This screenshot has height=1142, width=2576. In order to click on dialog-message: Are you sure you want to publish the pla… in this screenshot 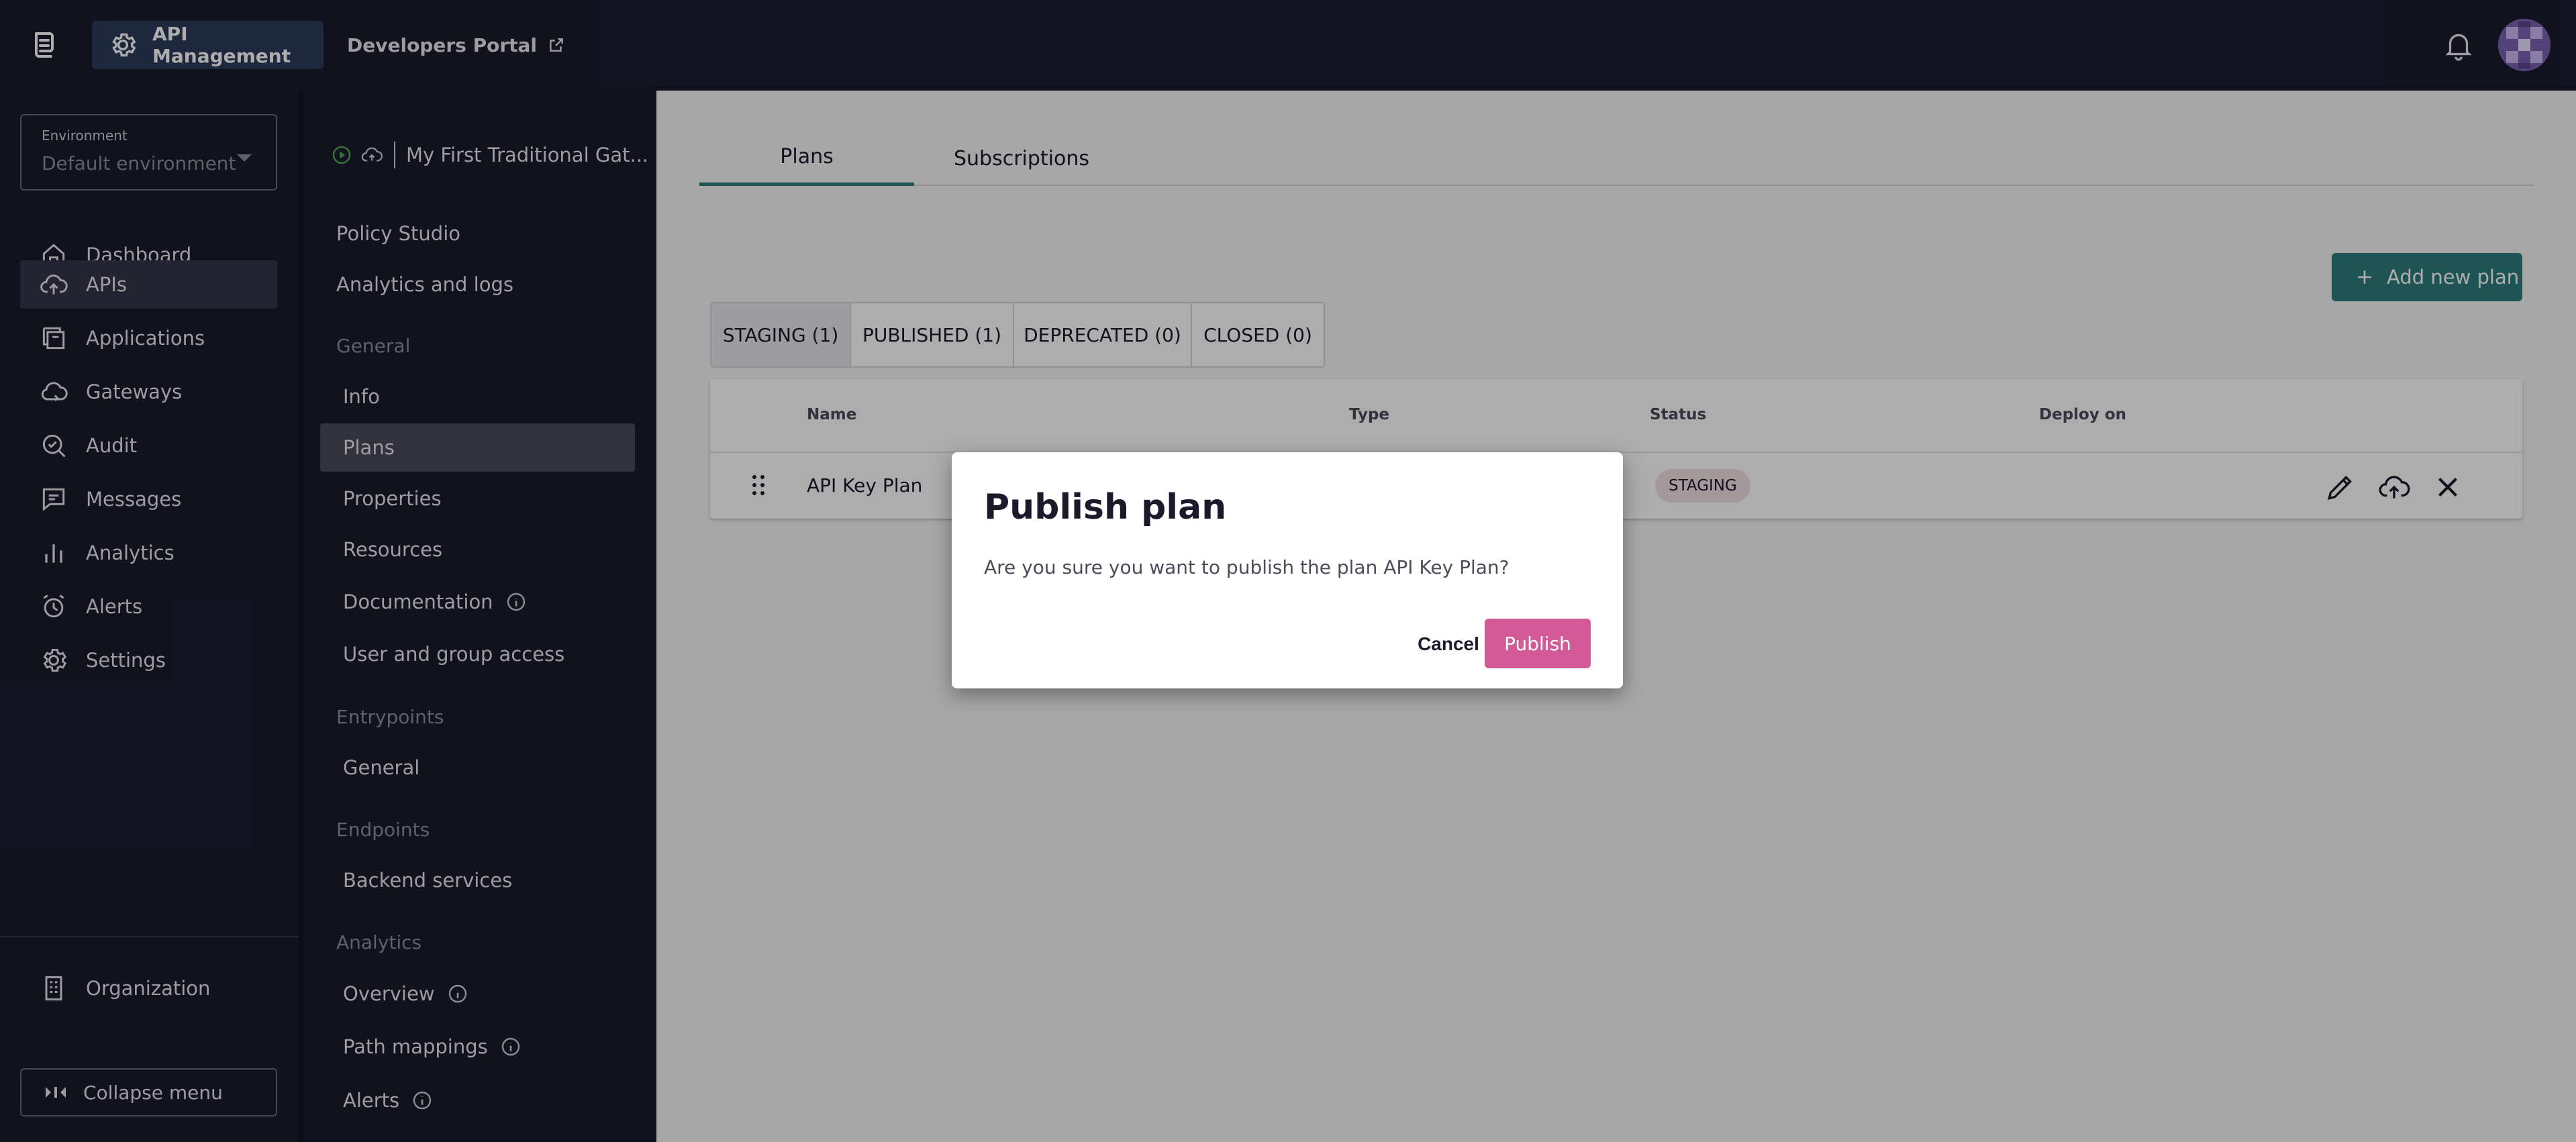, I will do `click(1246, 567)`.